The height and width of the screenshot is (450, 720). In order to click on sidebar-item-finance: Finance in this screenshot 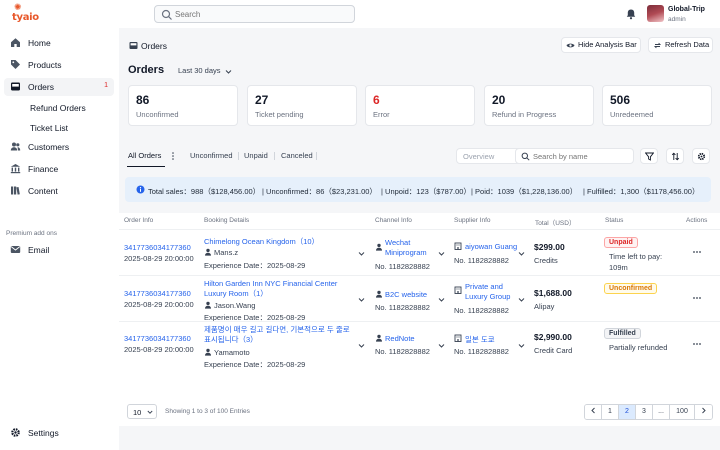, I will do `click(59, 169)`.